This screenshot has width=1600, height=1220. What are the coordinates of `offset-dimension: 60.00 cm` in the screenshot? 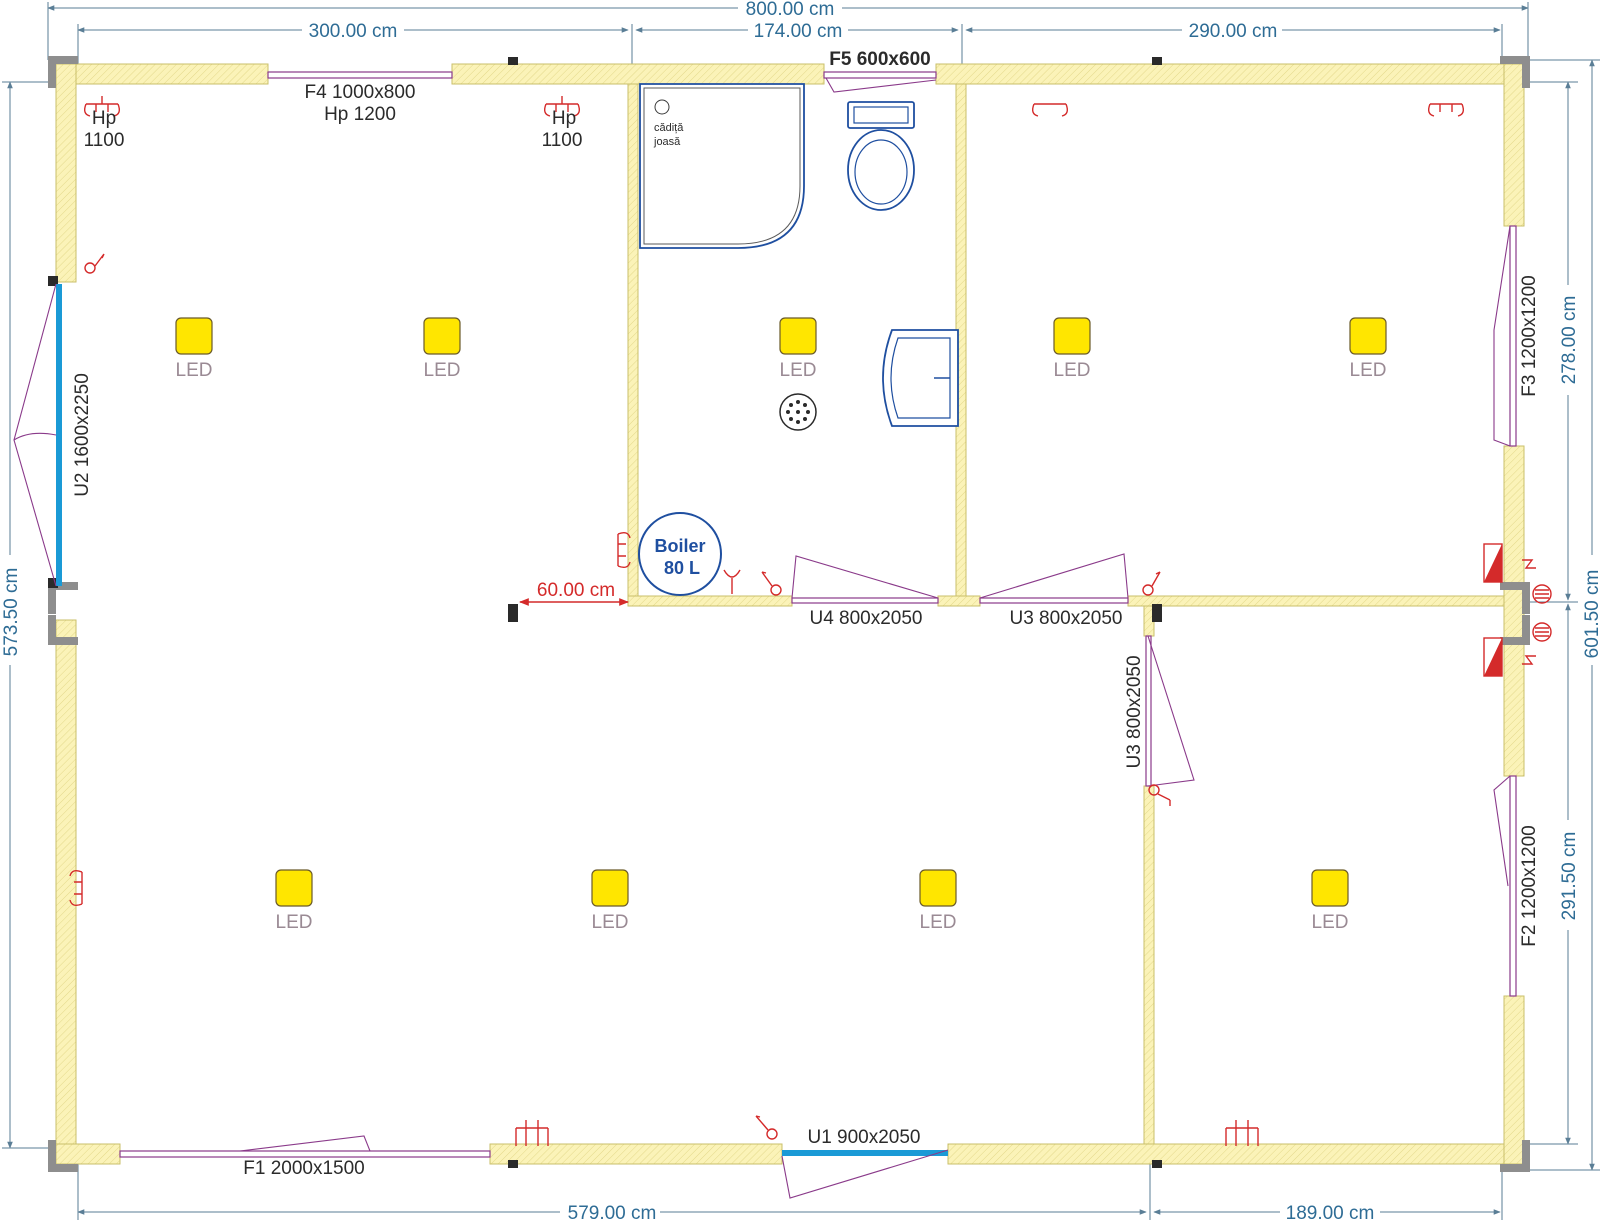 It's located at (574, 593).